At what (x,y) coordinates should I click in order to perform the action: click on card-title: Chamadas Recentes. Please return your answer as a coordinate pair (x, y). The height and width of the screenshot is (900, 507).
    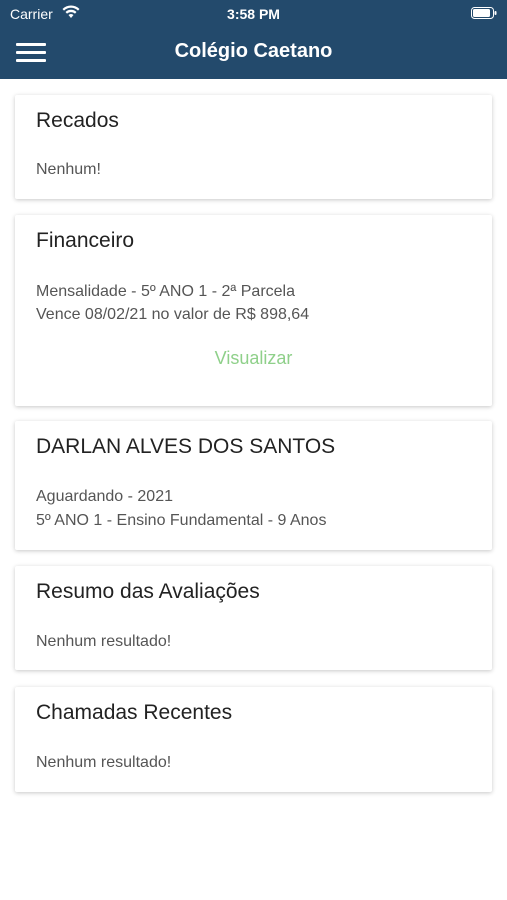
    Looking at the image, I should click on (134, 712).